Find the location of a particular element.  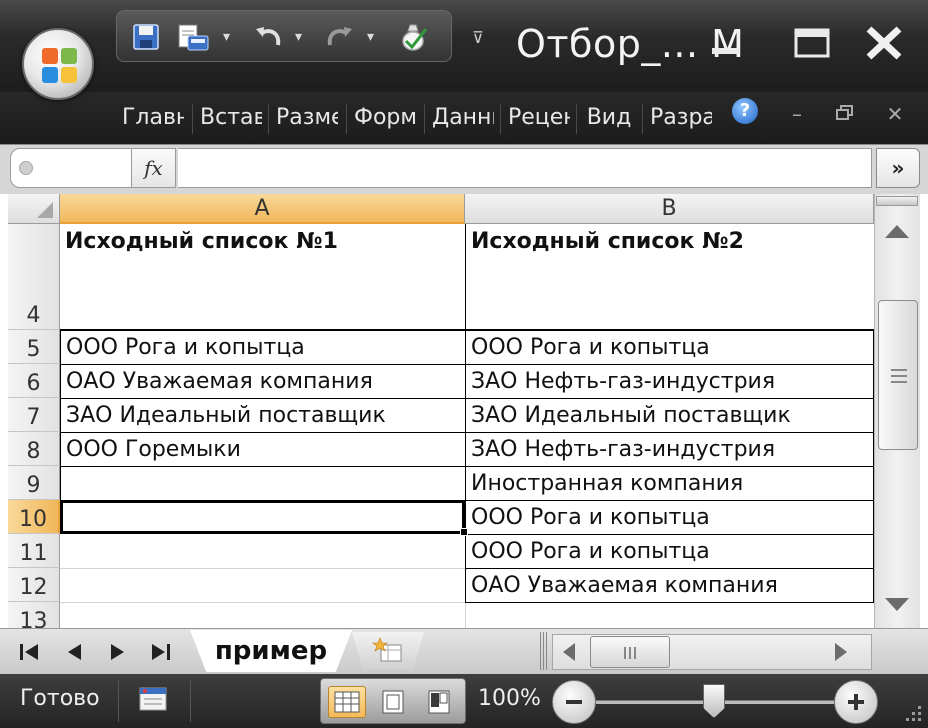

redo-button is located at coordinates (339, 37).